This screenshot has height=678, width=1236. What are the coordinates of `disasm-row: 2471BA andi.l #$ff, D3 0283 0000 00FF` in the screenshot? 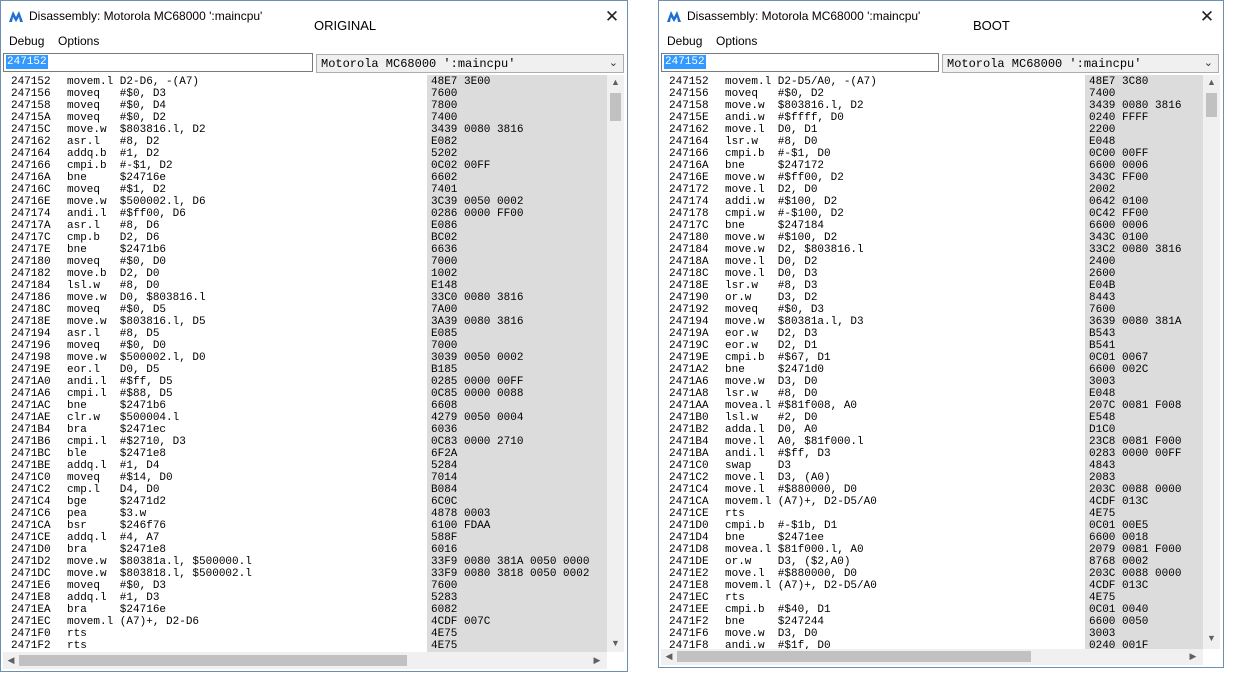 It's located at (932, 454).